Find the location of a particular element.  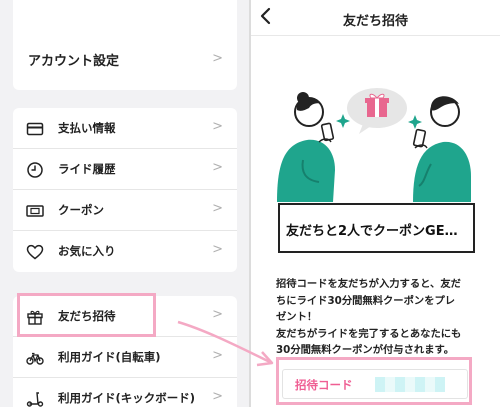

menu-item-label: 支払い情報 is located at coordinates (87, 128).